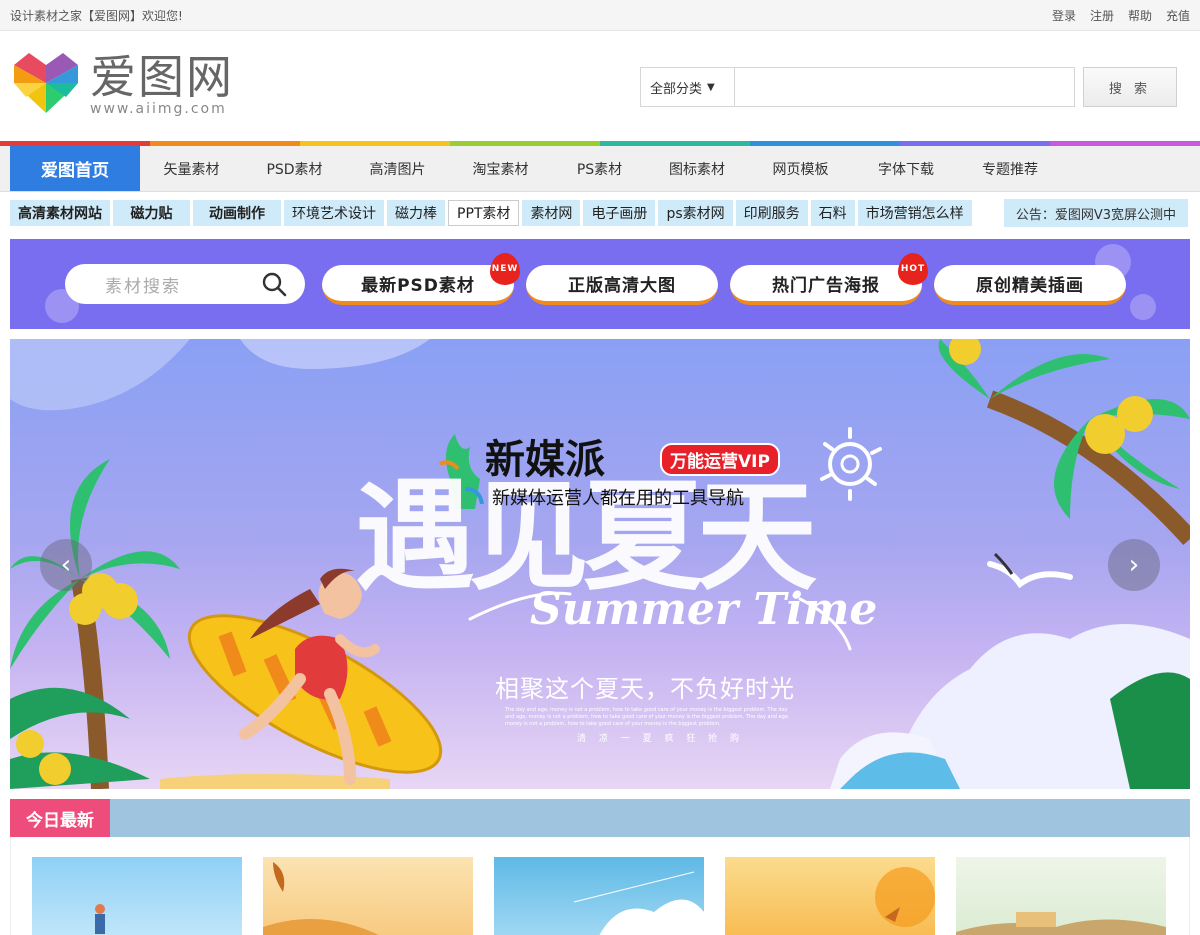 This screenshot has width=1200, height=935. I want to click on pill-label: 热门广告海报, so click(826, 285).